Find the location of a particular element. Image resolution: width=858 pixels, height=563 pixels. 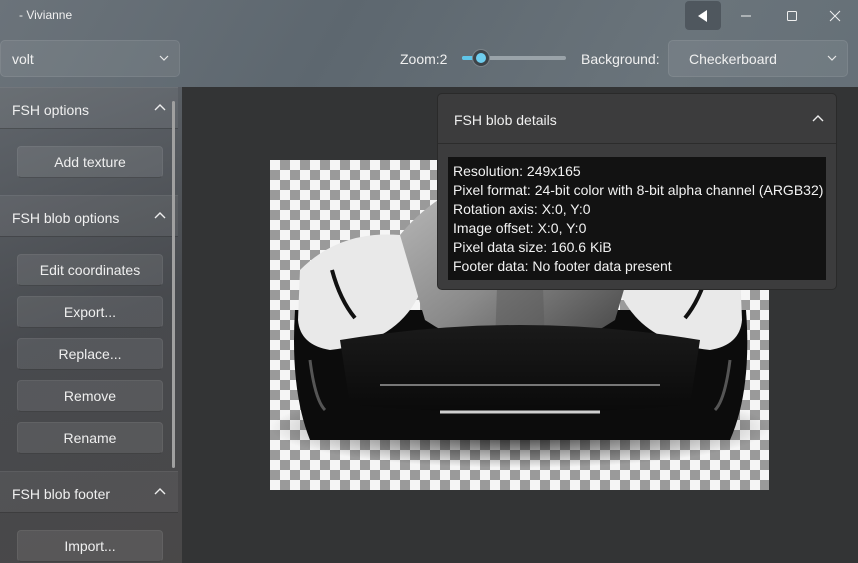

file-combobox-value: volt is located at coordinates (23, 58).